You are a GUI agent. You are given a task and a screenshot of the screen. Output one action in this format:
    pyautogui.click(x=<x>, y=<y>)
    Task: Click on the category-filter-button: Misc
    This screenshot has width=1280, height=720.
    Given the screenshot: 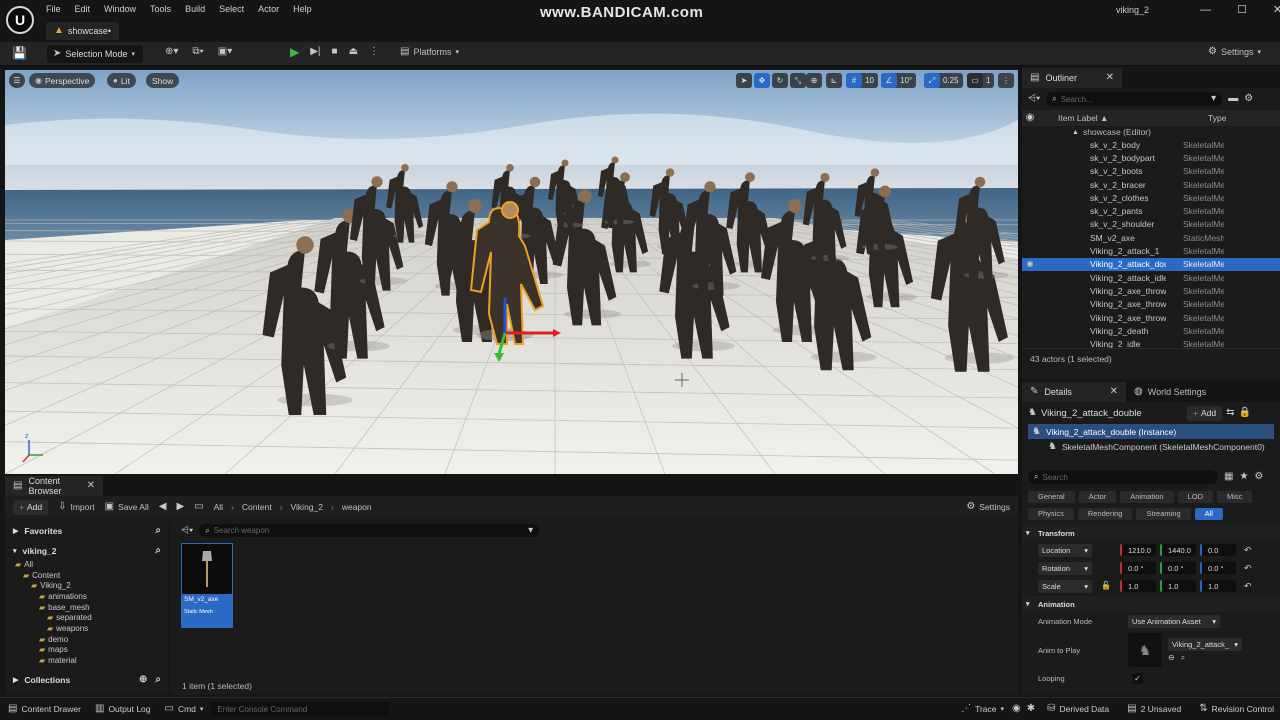 What is the action you would take?
    pyautogui.click(x=1234, y=496)
    